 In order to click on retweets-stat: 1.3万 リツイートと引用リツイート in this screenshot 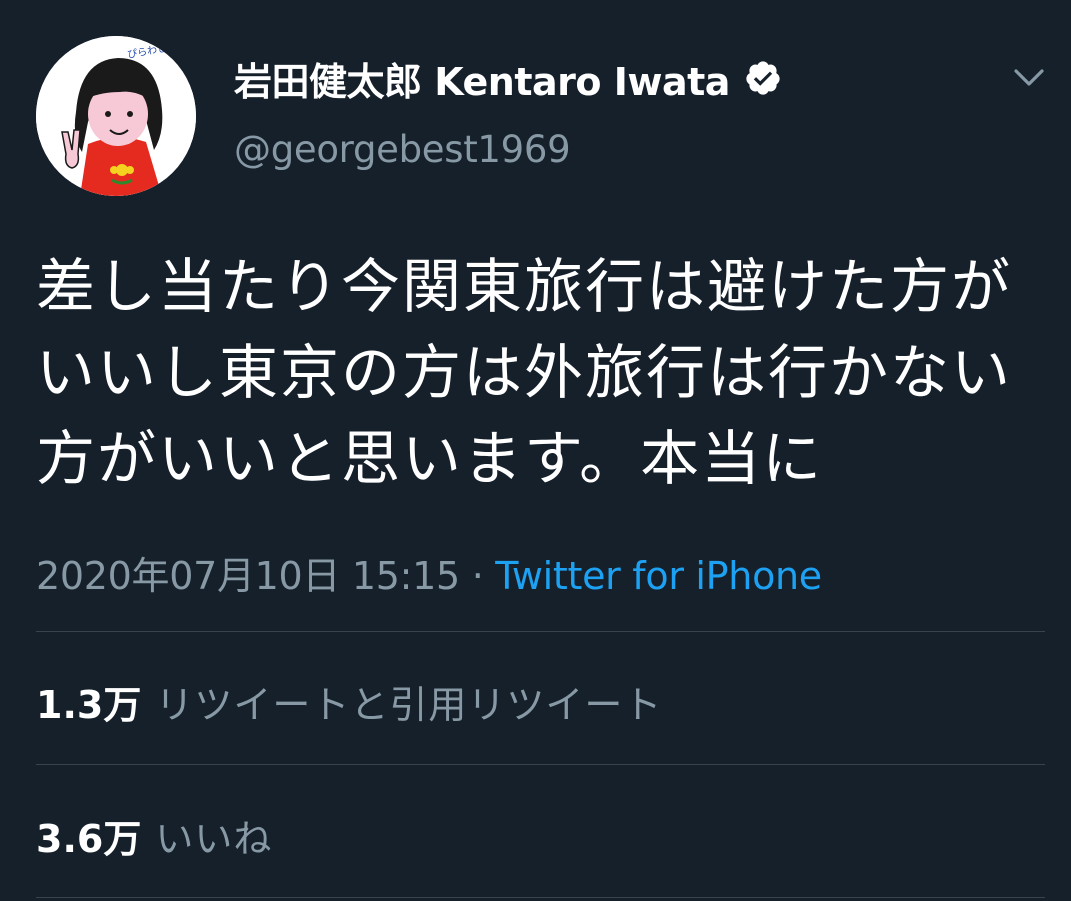, I will do `click(349, 701)`.